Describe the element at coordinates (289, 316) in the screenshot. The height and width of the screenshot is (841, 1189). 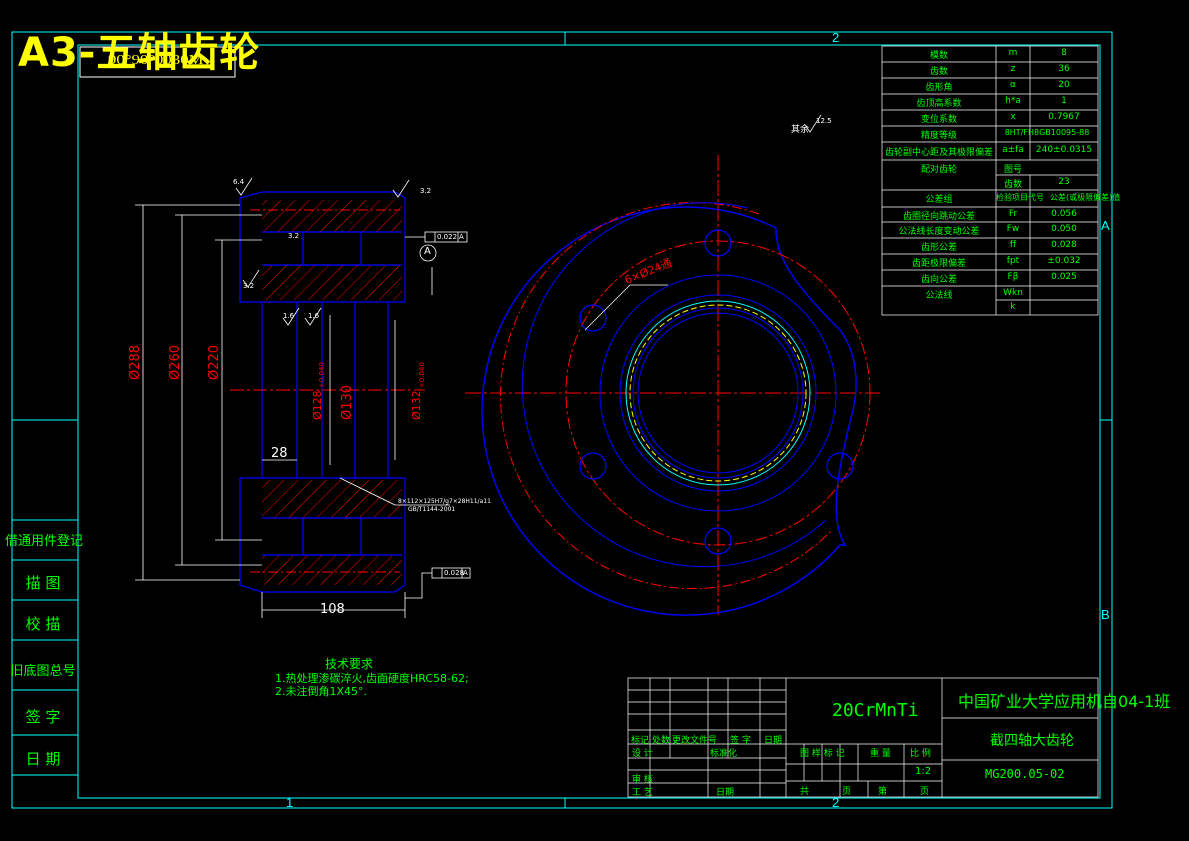
I see `rough-a: 1.6` at that location.